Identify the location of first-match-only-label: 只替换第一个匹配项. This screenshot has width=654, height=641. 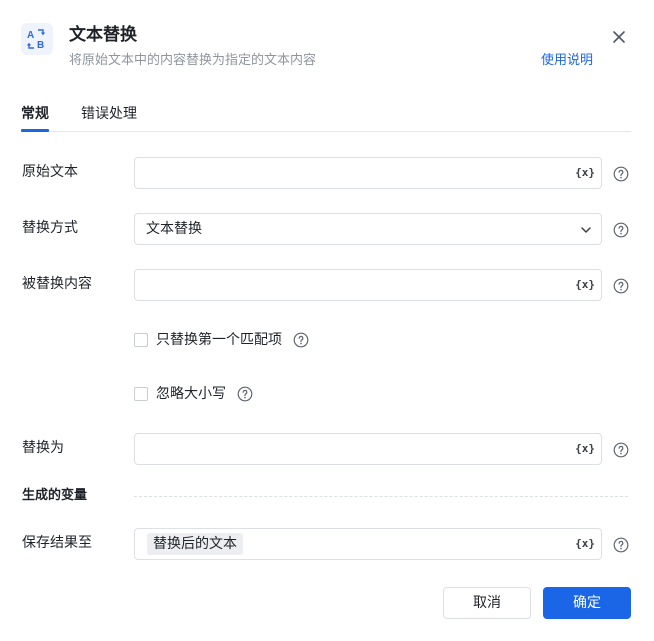
(219, 340).